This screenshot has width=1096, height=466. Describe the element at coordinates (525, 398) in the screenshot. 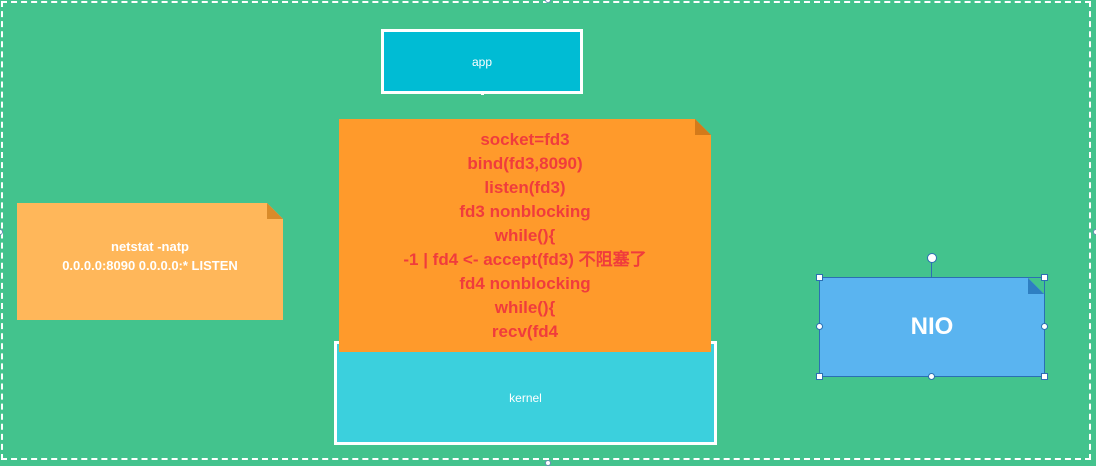

I see `kernel-label: kernel` at that location.